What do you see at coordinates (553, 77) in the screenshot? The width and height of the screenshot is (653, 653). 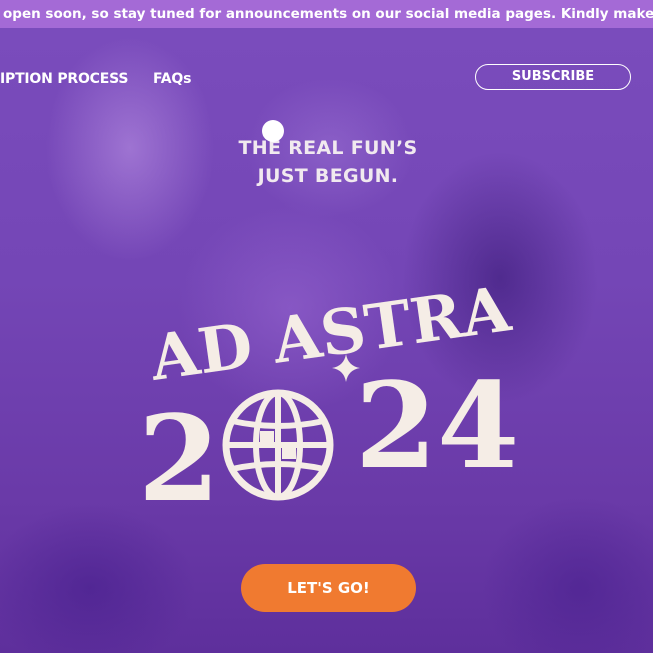 I see `subscribe-button: SUBSCRIBE` at bounding box center [553, 77].